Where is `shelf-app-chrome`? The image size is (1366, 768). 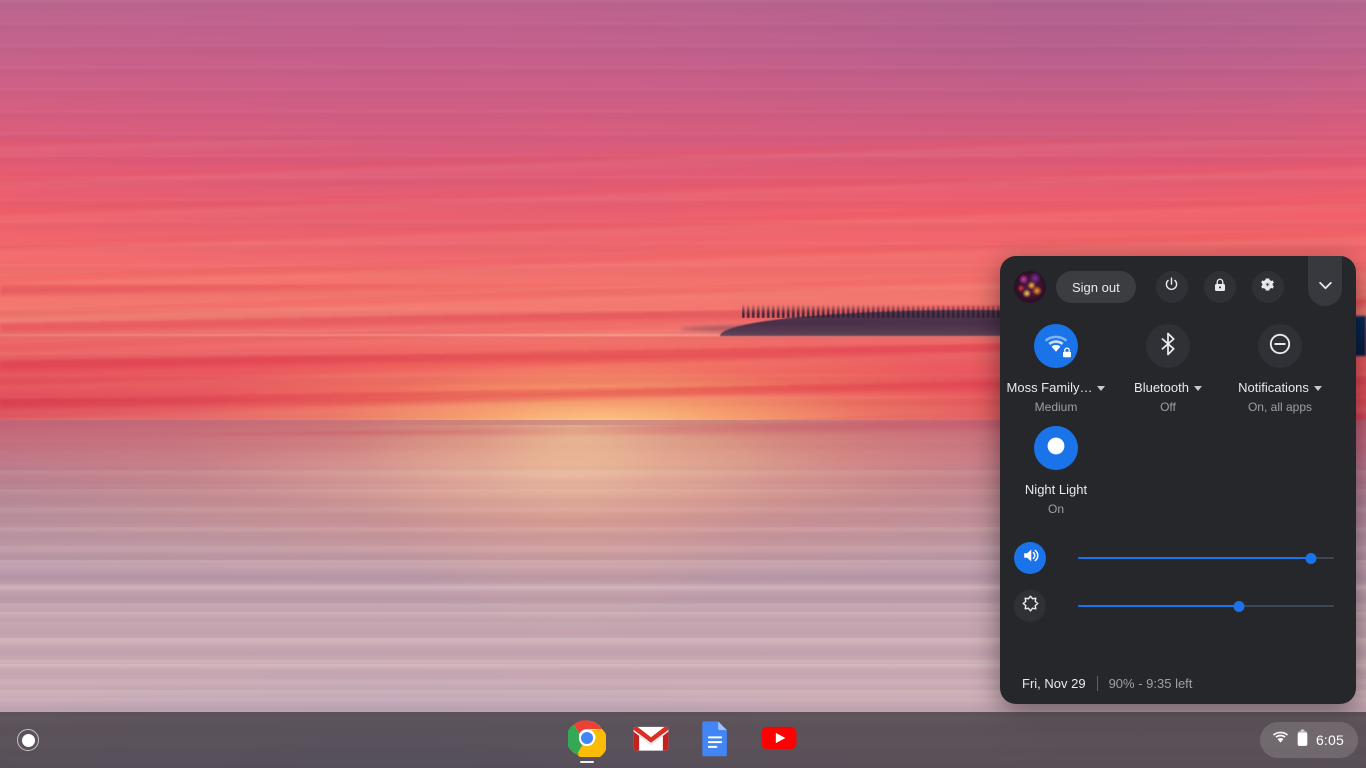 shelf-app-chrome is located at coordinates (587, 740).